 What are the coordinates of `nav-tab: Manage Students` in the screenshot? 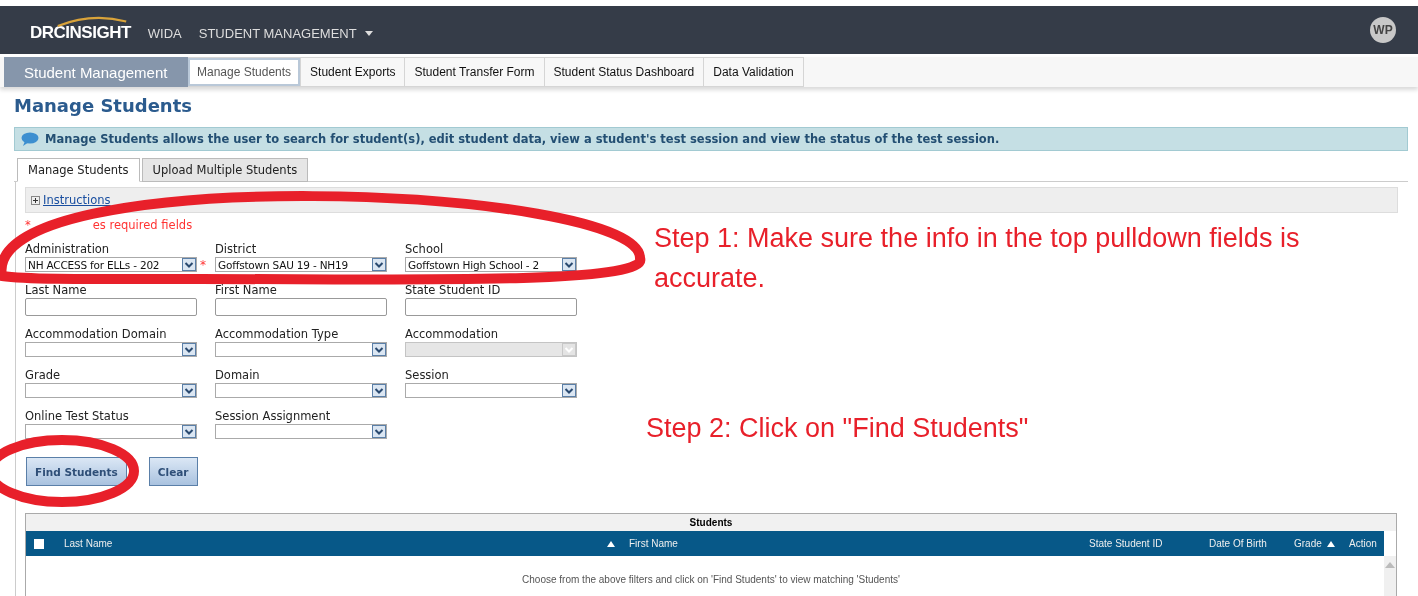 It's located at (245, 72).